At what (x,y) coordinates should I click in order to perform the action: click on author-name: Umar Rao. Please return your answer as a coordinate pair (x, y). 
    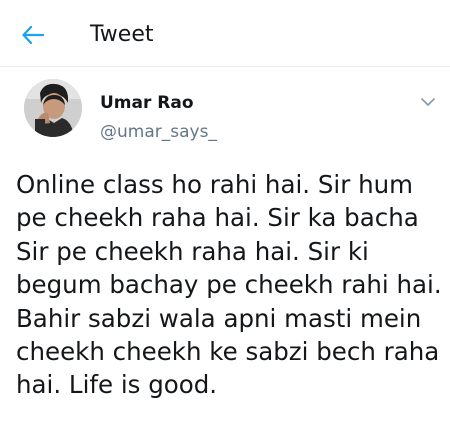
    Looking at the image, I should click on (147, 103).